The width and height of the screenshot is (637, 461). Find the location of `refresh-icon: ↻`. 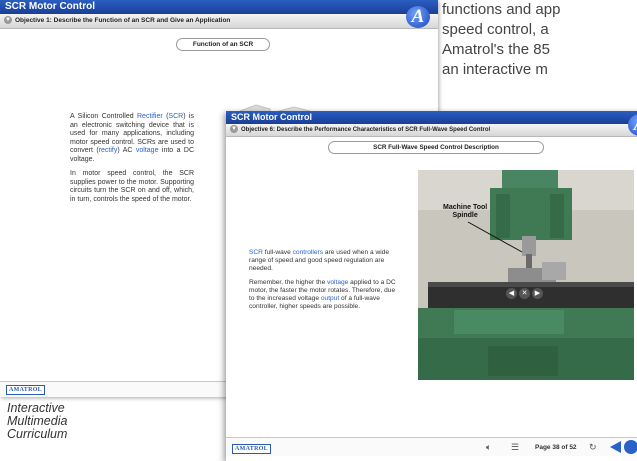

refresh-icon: ↻ is located at coordinates (593, 447).